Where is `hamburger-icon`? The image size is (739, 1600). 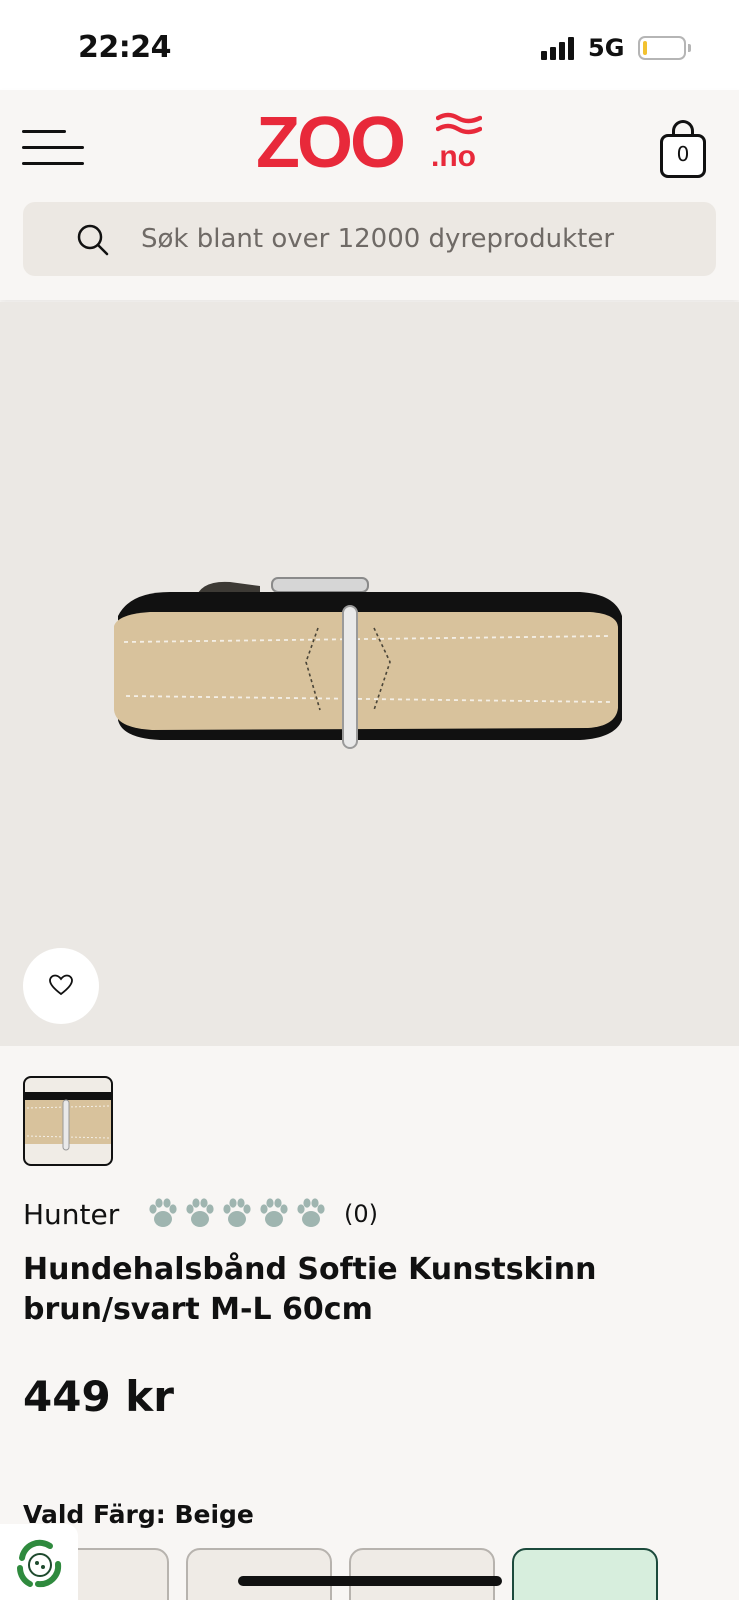 hamburger-icon is located at coordinates (44, 131).